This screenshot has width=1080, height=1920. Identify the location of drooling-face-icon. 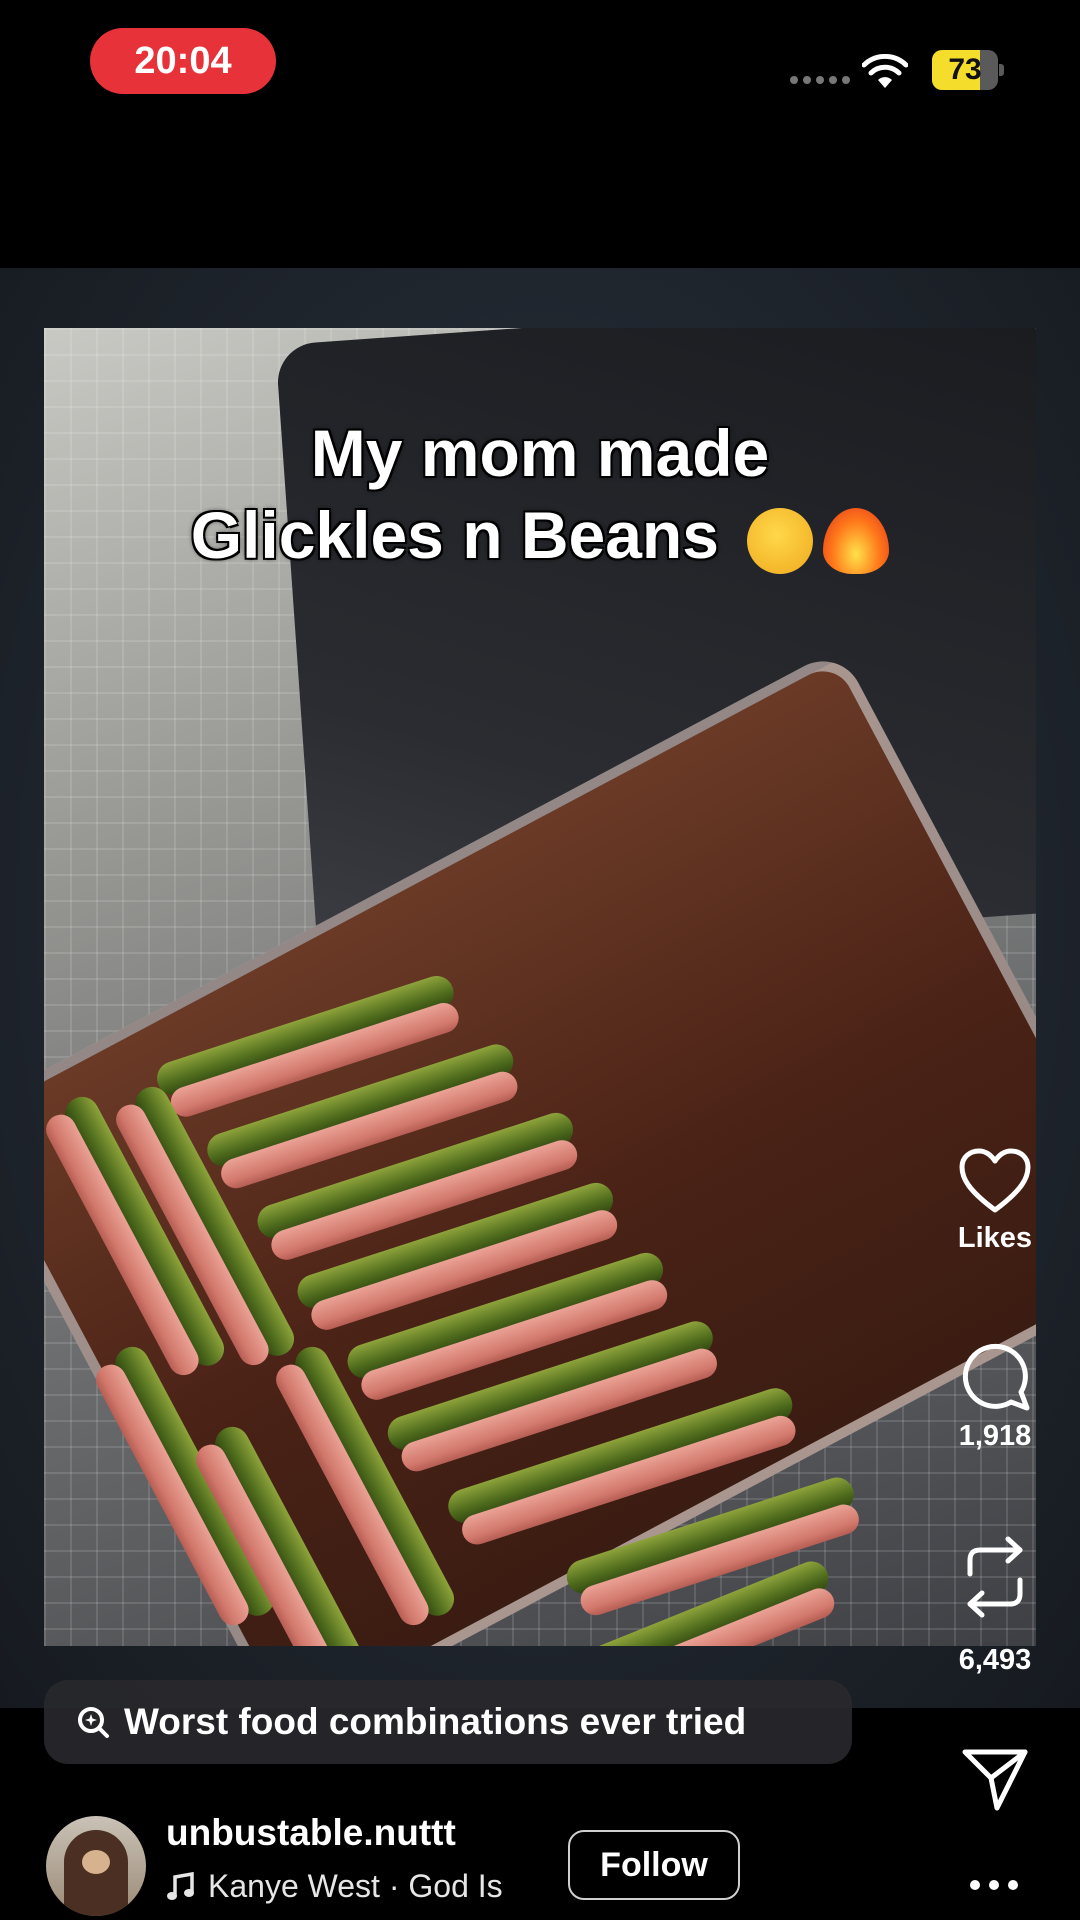
(780, 540).